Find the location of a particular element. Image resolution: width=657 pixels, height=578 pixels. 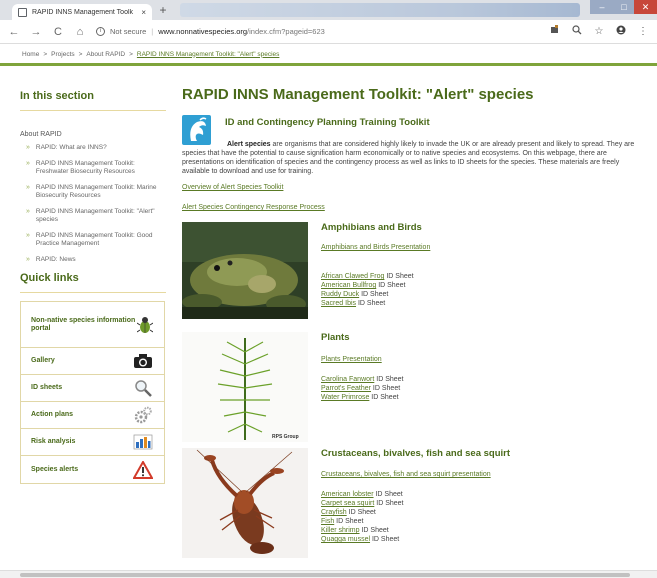

id-sheet-item: Water Primrose ID Sheet is located at coordinates (362, 397).